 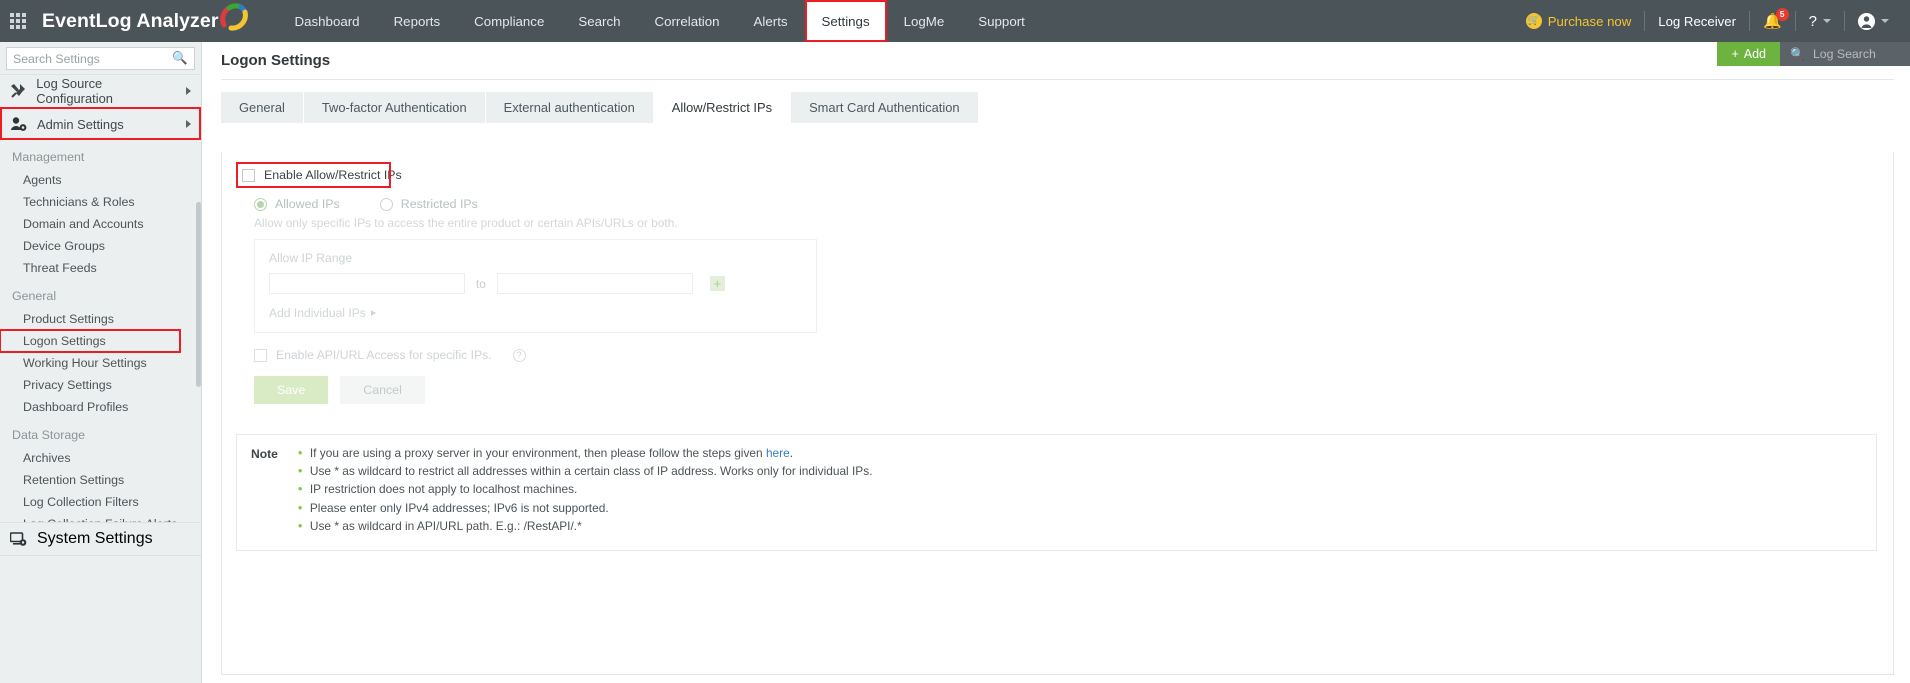 What do you see at coordinates (1754, 54) in the screenshot?
I see `add-button-label: Add` at bounding box center [1754, 54].